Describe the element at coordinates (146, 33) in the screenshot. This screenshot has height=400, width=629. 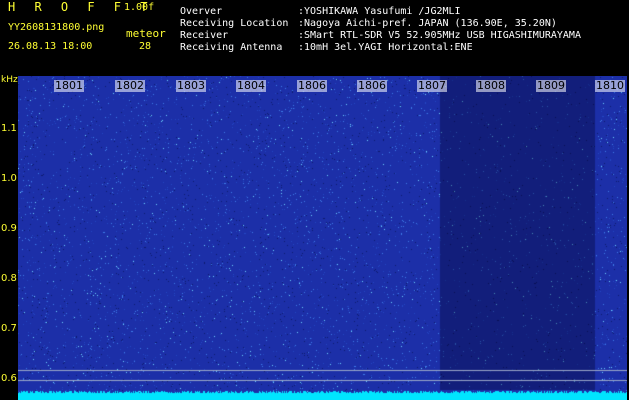
I see `meteor-label: meteor` at that location.